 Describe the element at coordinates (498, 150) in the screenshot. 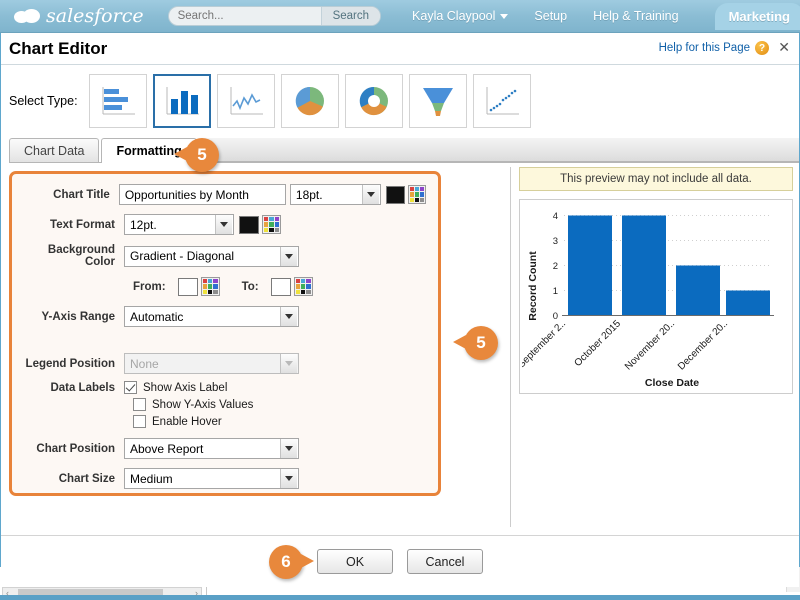

I see `tabs-filler` at that location.